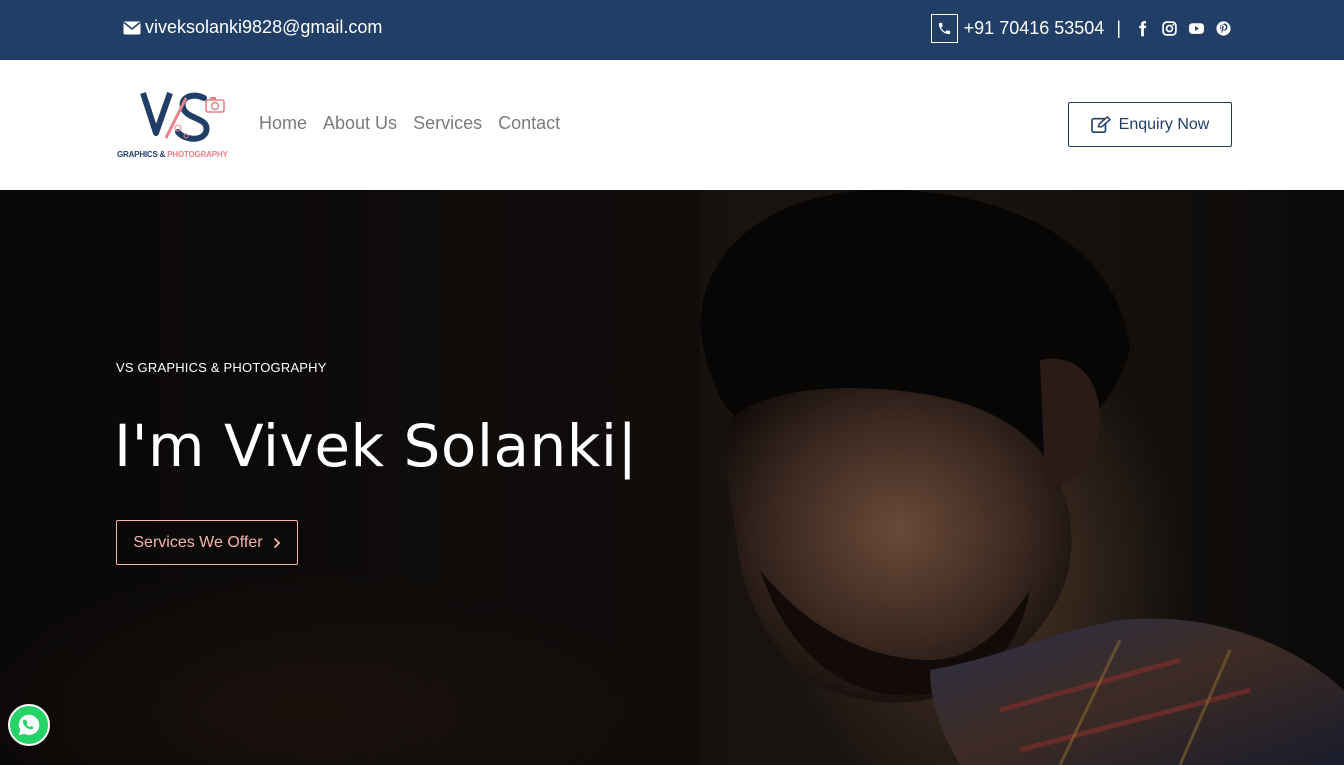 This screenshot has height=765, width=1344. I want to click on nav-services: Services, so click(447, 123).